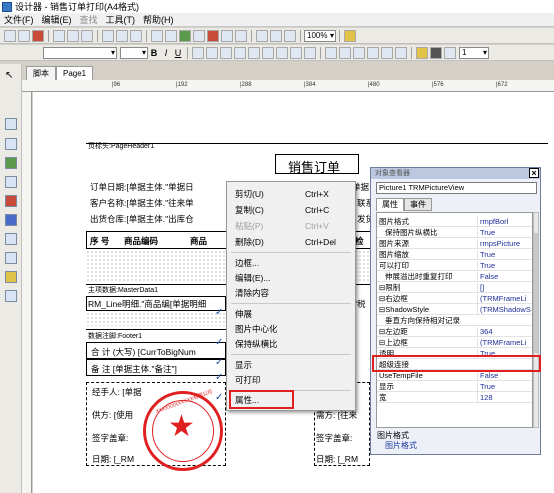  What do you see at coordinates (11, 201) in the screenshot?
I see `line-icon` at bounding box center [11, 201].